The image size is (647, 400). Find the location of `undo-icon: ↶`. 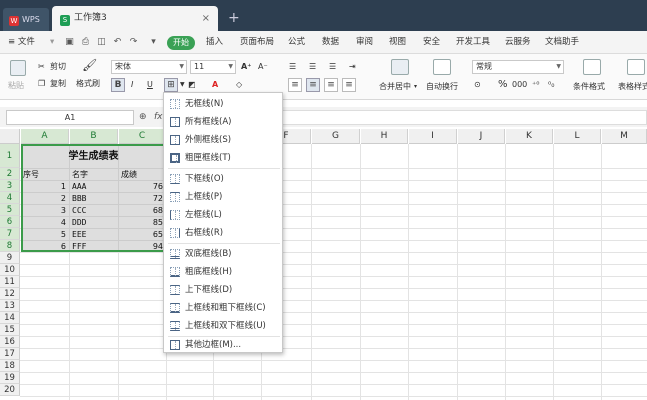

undo-icon: ↶ is located at coordinates (117, 42).